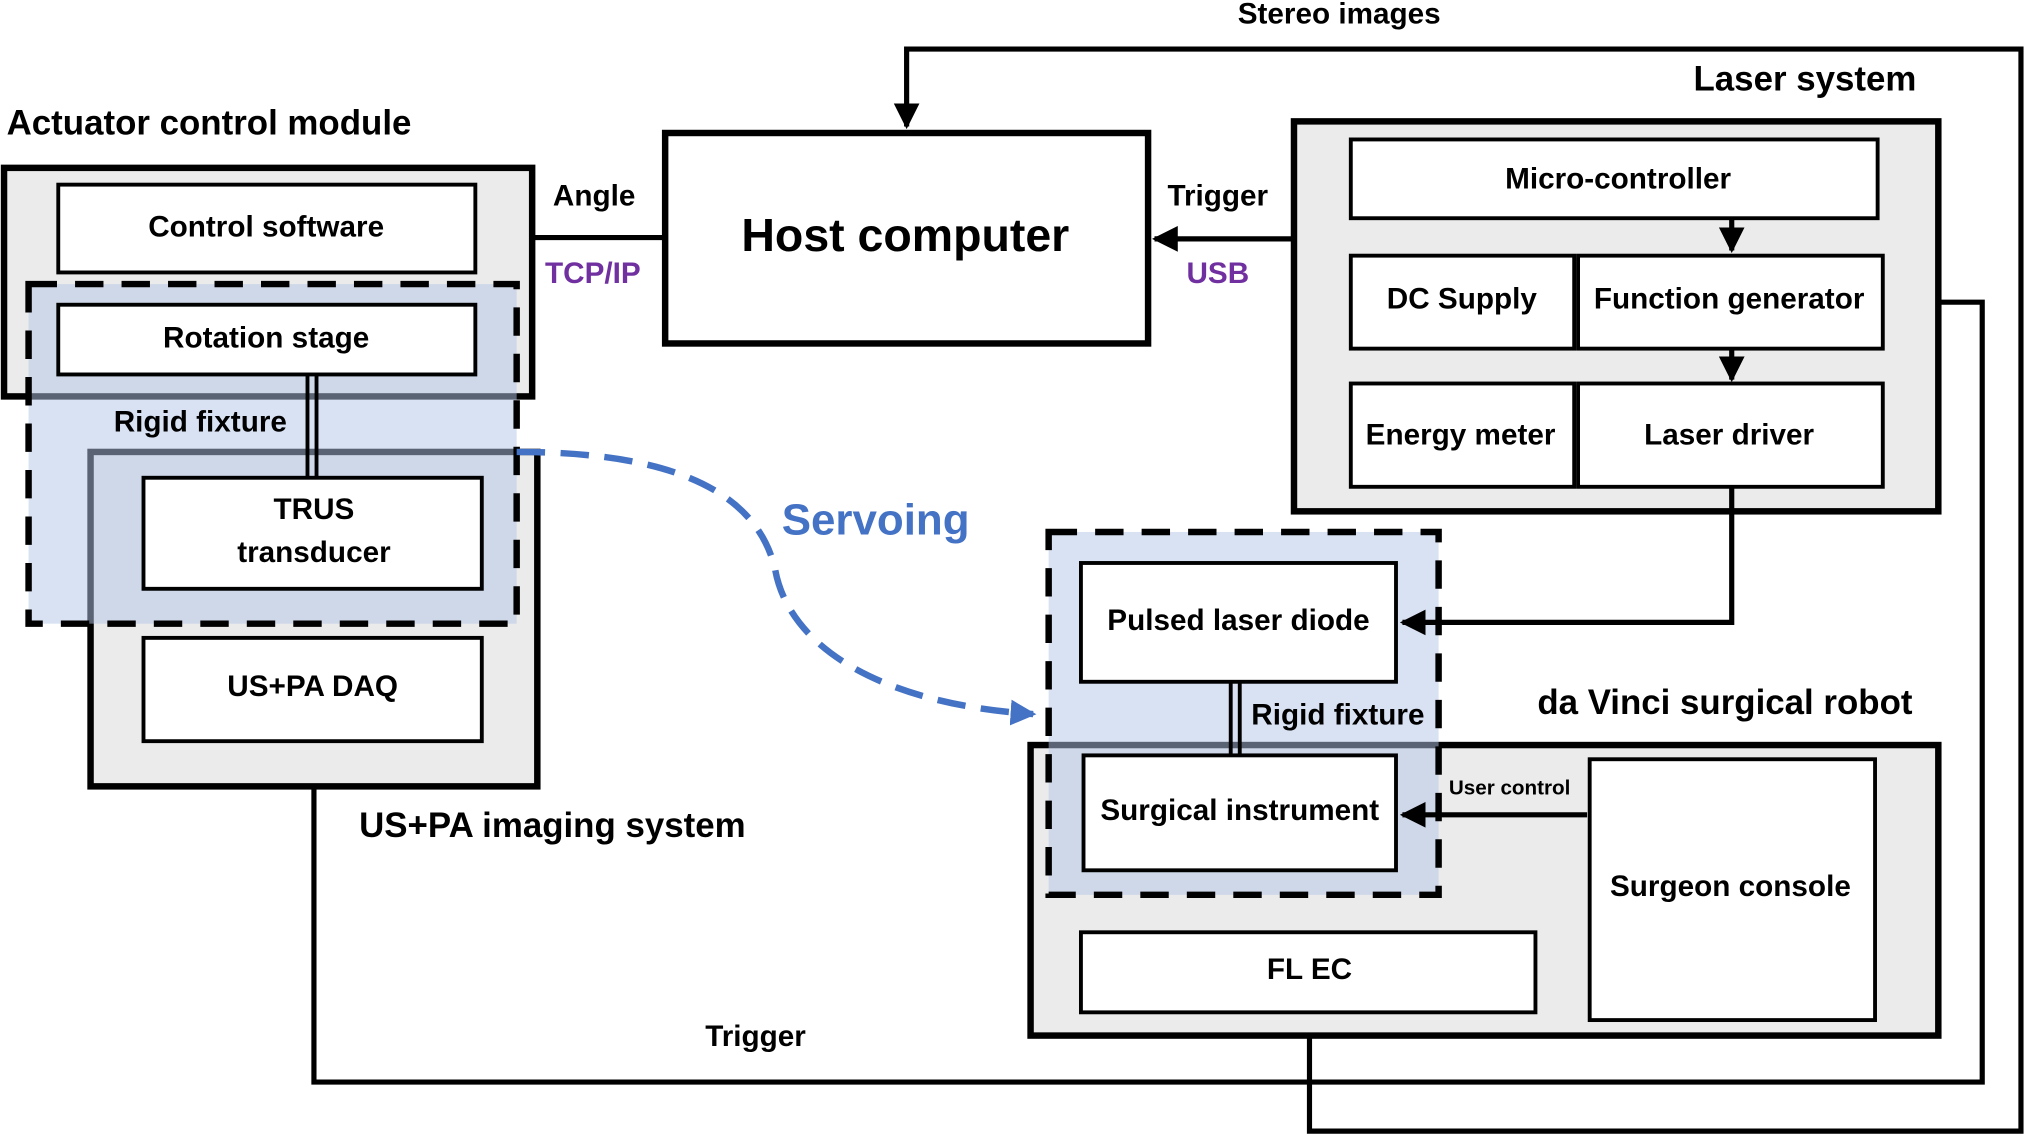  I want to click on rotation-stage-label: Rotation stage, so click(266, 337).